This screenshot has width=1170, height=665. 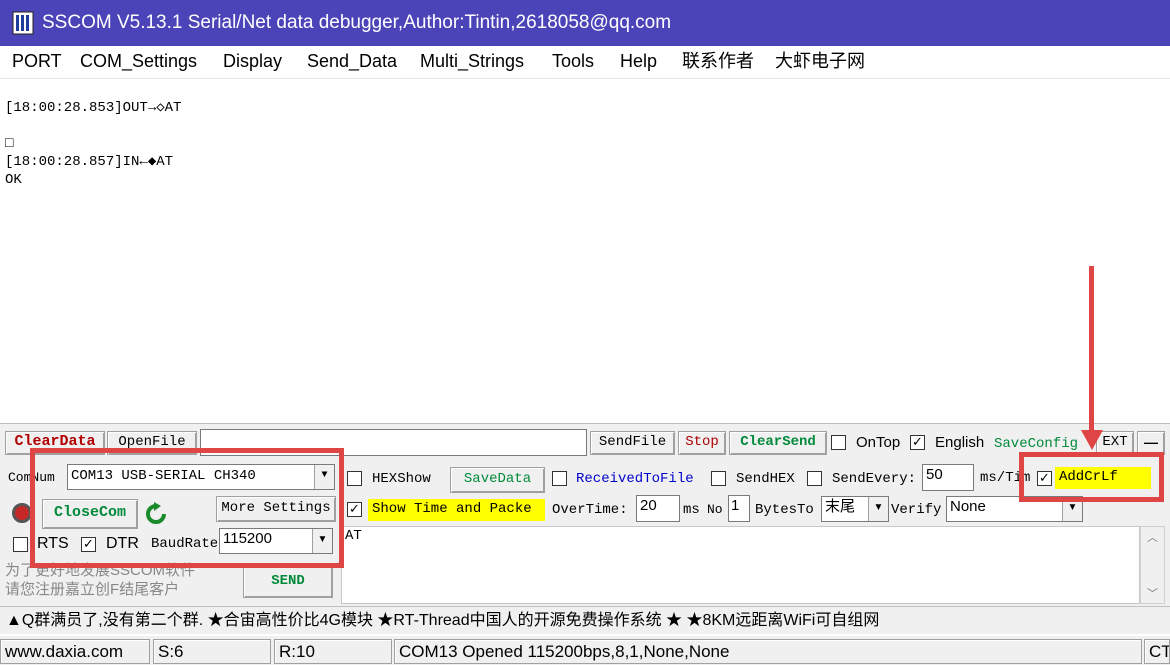 What do you see at coordinates (635, 479) in the screenshot?
I see `received-to-file-label: ReceivedToFile` at bounding box center [635, 479].